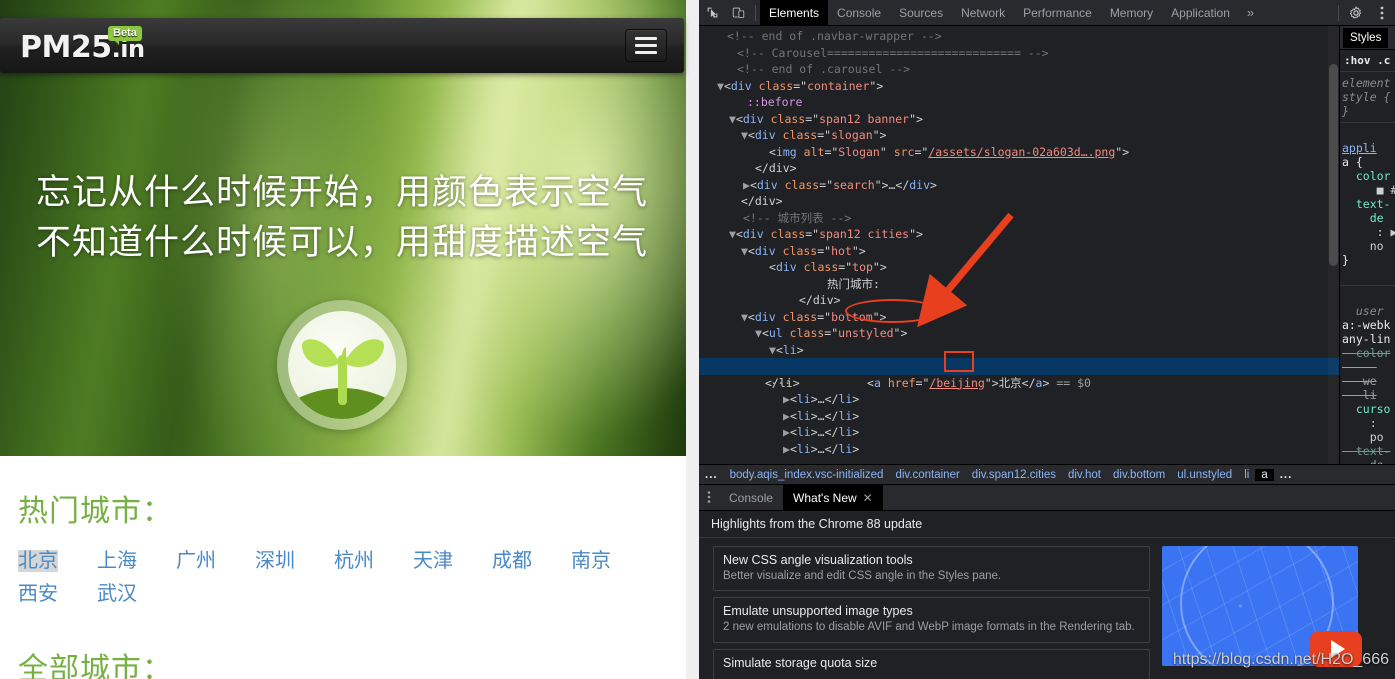 This screenshot has height=679, width=1395. I want to click on drawer-tab-whats-new: What's New ✕, so click(833, 497).